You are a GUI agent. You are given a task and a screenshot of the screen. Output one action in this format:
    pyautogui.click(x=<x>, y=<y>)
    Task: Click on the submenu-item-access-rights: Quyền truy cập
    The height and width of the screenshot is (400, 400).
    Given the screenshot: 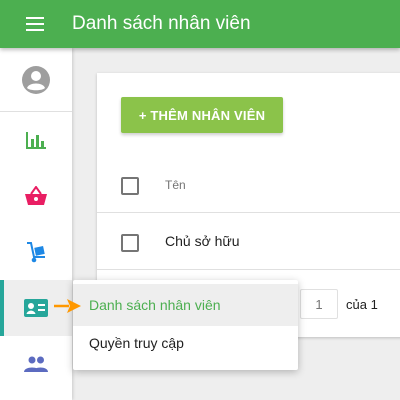 What is the action you would take?
    pyautogui.click(x=185, y=343)
    